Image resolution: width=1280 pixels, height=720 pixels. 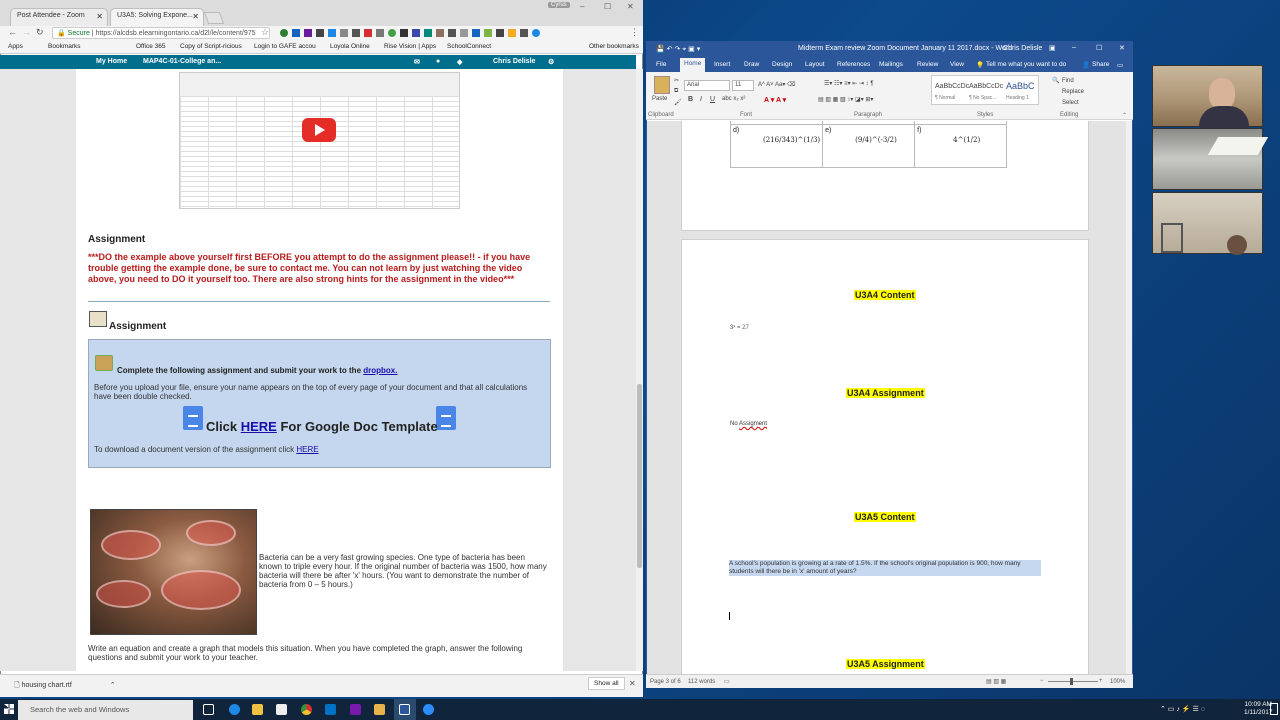 What do you see at coordinates (1068, 81) in the screenshot?
I see `find-button: Find` at bounding box center [1068, 81].